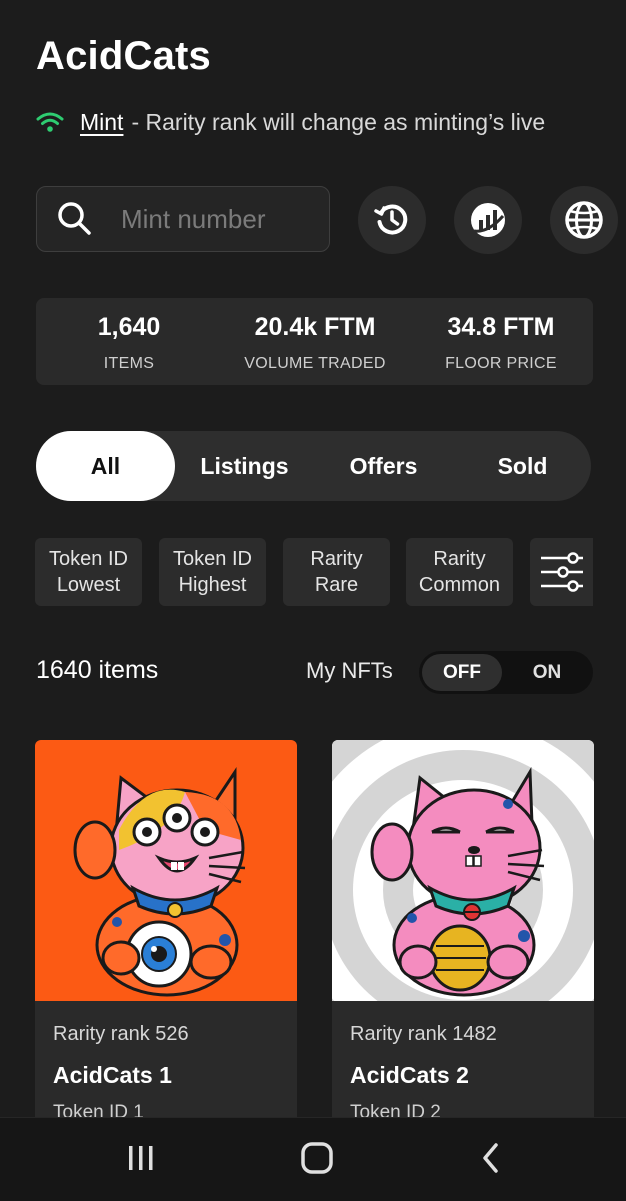 The height and width of the screenshot is (1201, 626). What do you see at coordinates (522, 466) in the screenshot?
I see `tab-sold: Sold` at bounding box center [522, 466].